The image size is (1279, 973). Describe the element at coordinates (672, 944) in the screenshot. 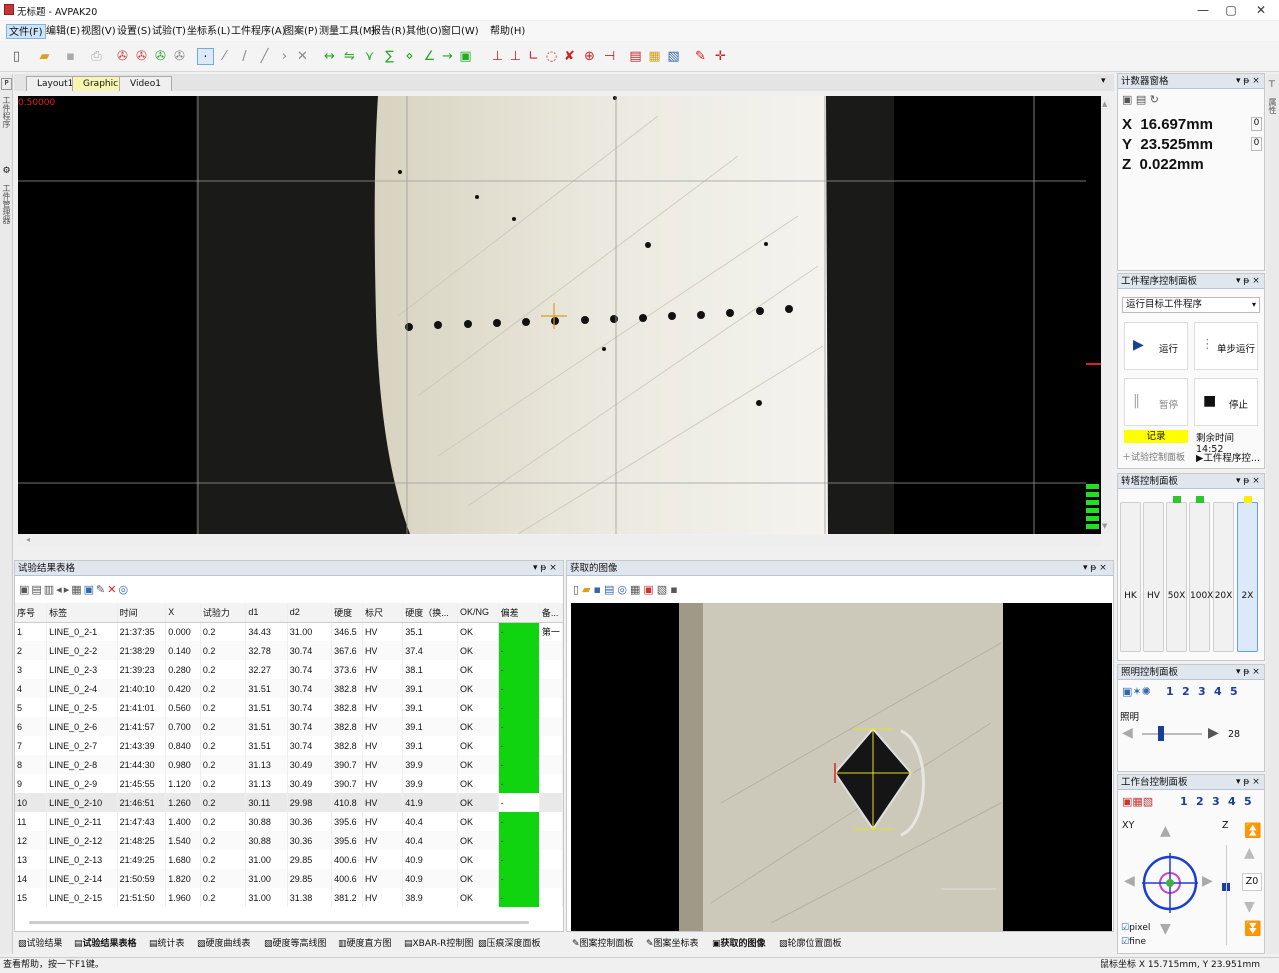

I see `tab-pattern-coords: ✎图案坐标表` at that location.